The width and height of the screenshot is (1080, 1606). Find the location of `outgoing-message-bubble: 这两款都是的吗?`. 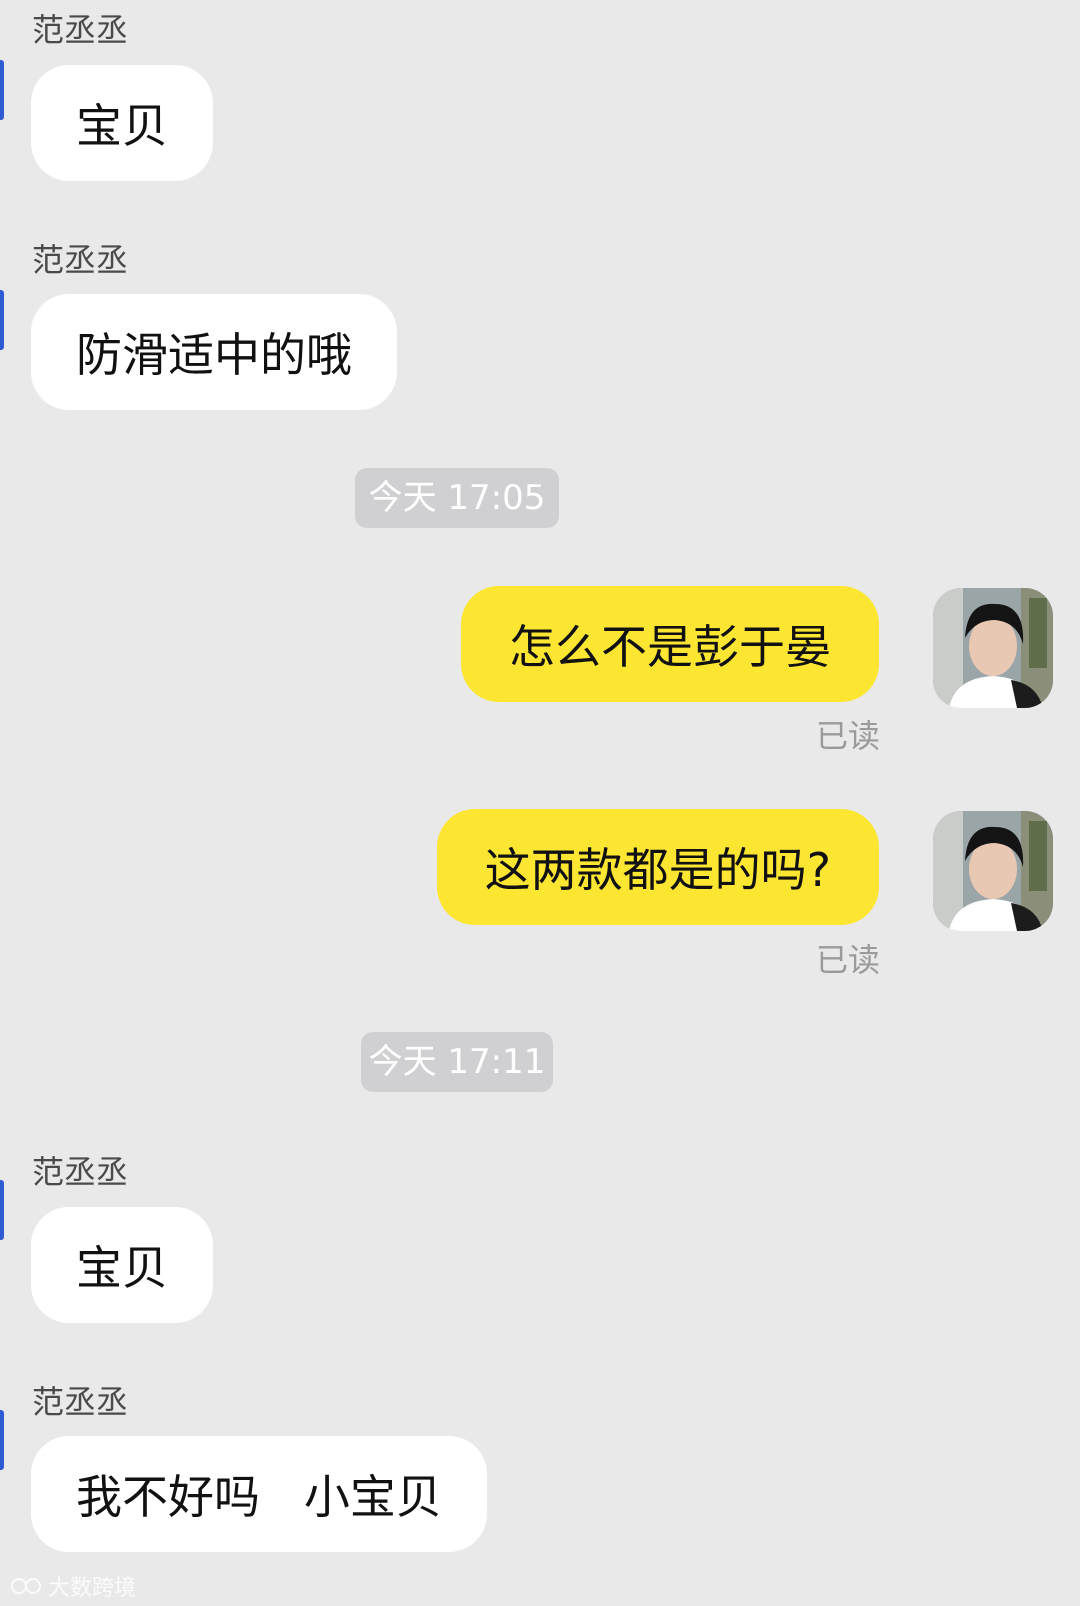

outgoing-message-bubble: 这两款都是的吗? is located at coordinates (657, 867).